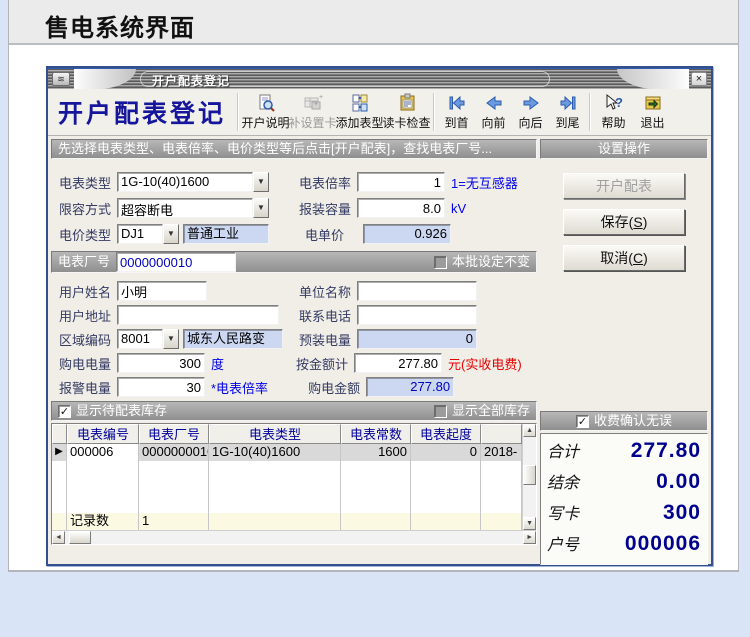 This screenshot has height=637, width=750. Describe the element at coordinates (140, 234) in the screenshot. I see `price-type-value: DJ1` at that location.